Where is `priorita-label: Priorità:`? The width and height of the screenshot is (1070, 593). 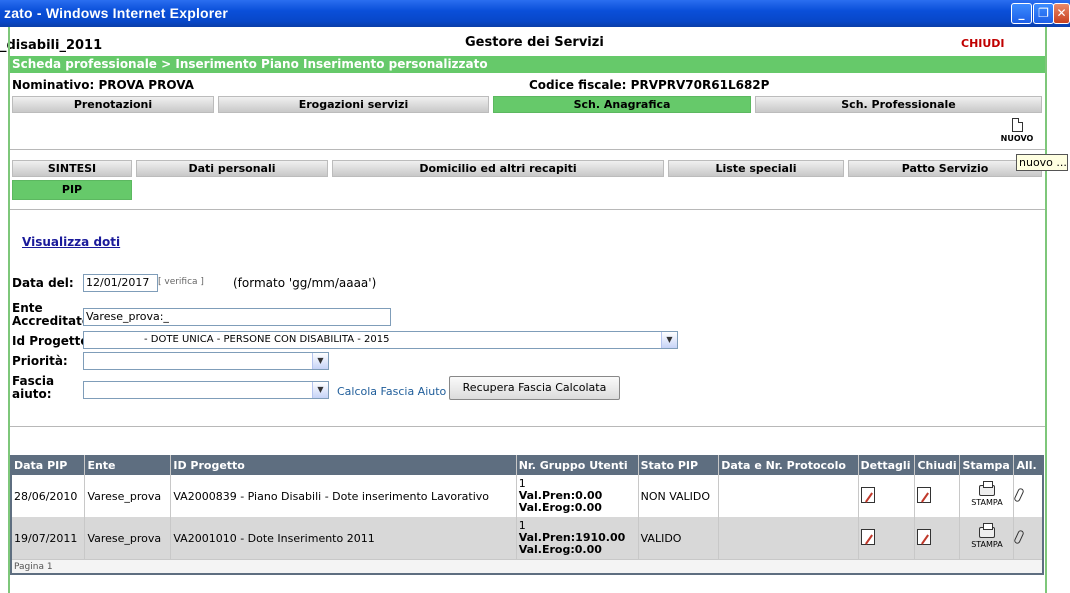
priorita-label: Priorità: is located at coordinates (40, 361).